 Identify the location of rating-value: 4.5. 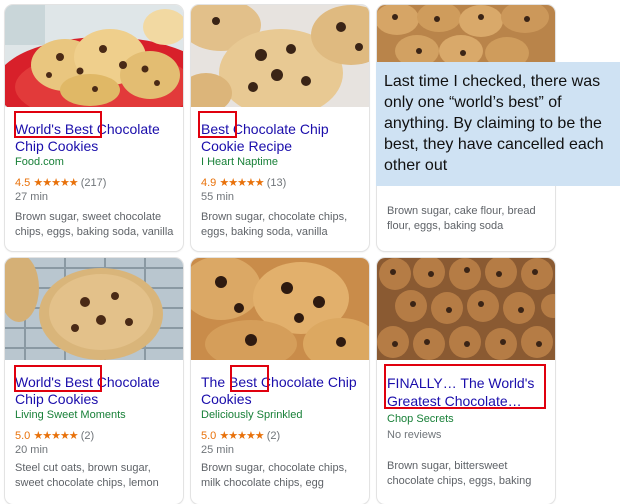
(23, 183).